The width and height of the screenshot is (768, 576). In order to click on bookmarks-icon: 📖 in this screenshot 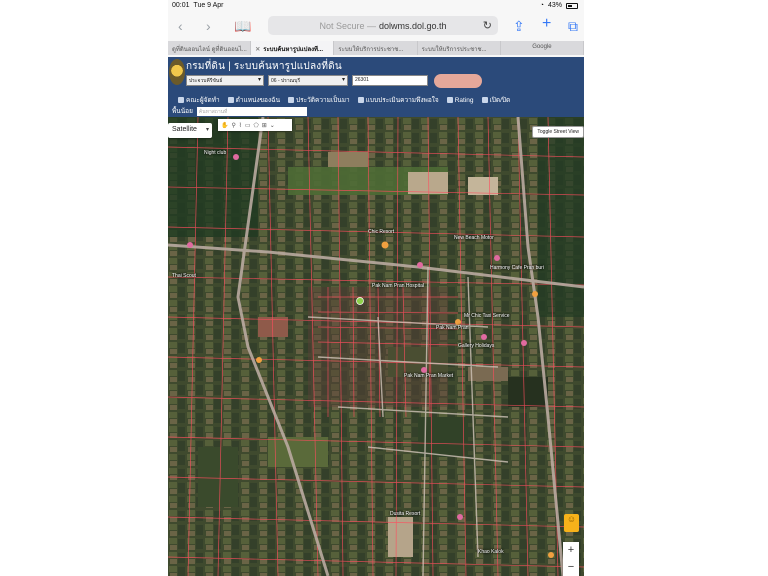, I will do `click(242, 26)`.